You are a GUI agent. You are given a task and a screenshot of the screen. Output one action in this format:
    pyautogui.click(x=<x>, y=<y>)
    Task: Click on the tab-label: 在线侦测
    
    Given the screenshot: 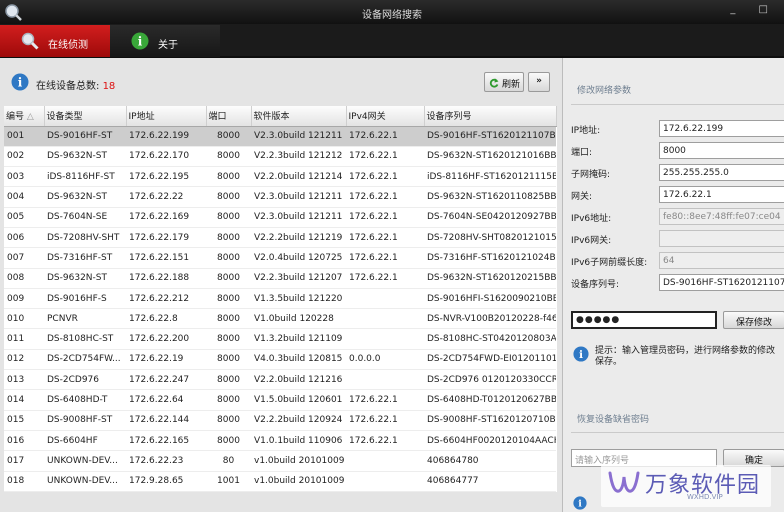 What is the action you would take?
    pyautogui.click(x=68, y=45)
    